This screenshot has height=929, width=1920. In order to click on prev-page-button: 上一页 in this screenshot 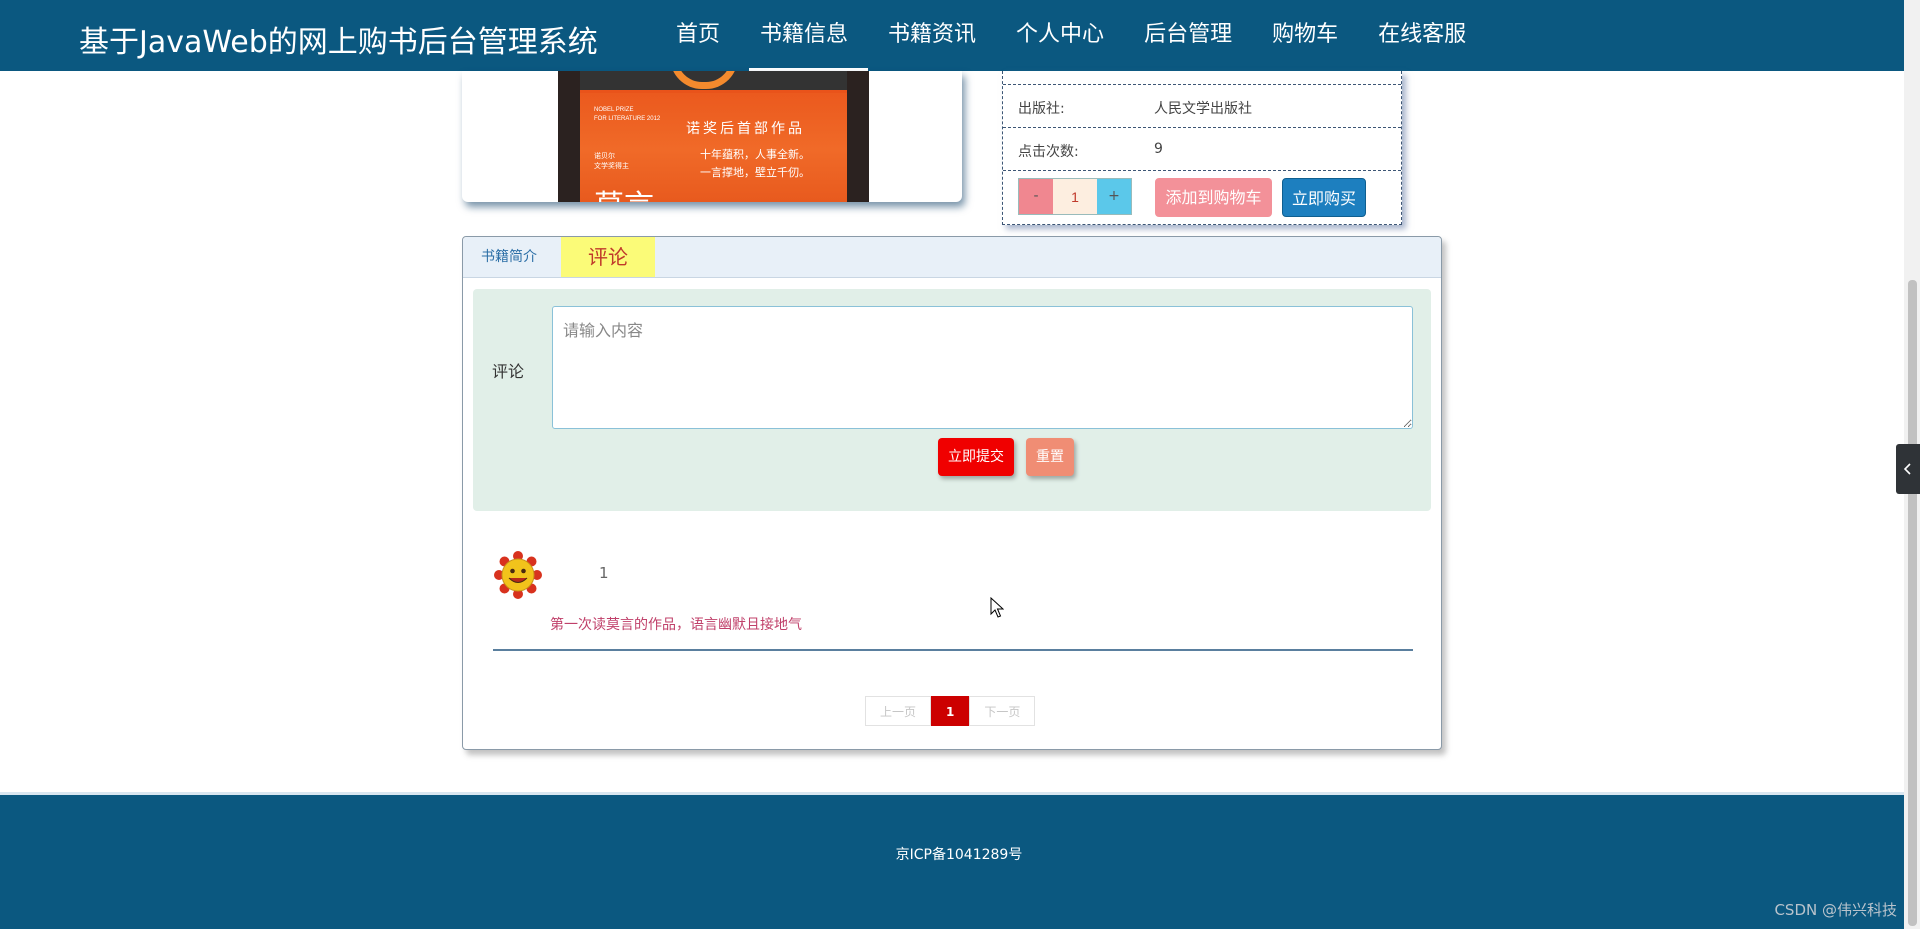, I will do `click(898, 711)`.